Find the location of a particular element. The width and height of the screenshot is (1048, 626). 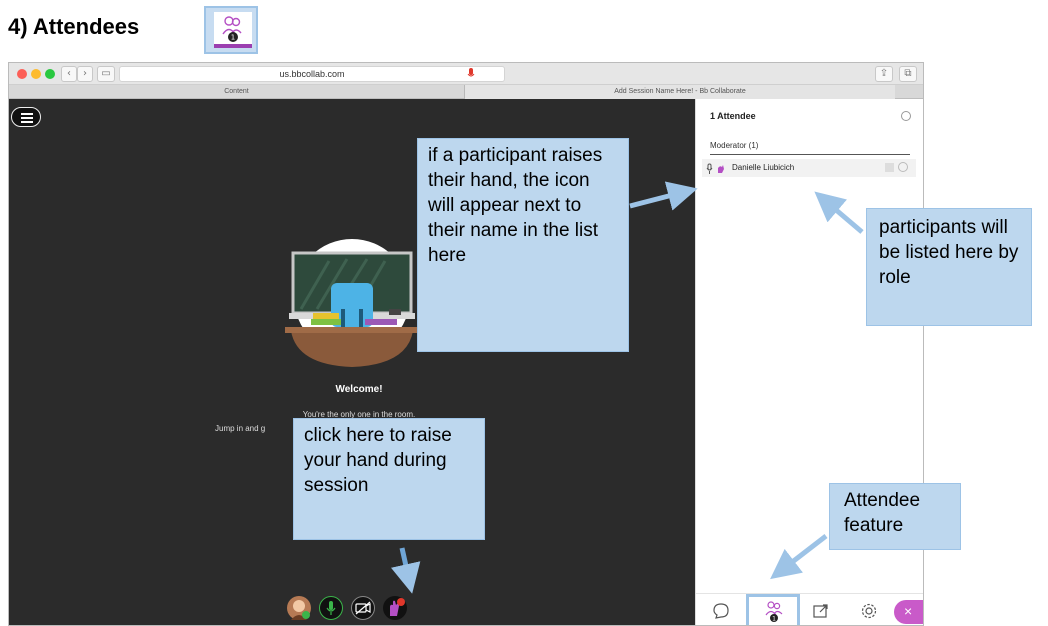

url-text: us.bbcollab.com is located at coordinates (312, 74).